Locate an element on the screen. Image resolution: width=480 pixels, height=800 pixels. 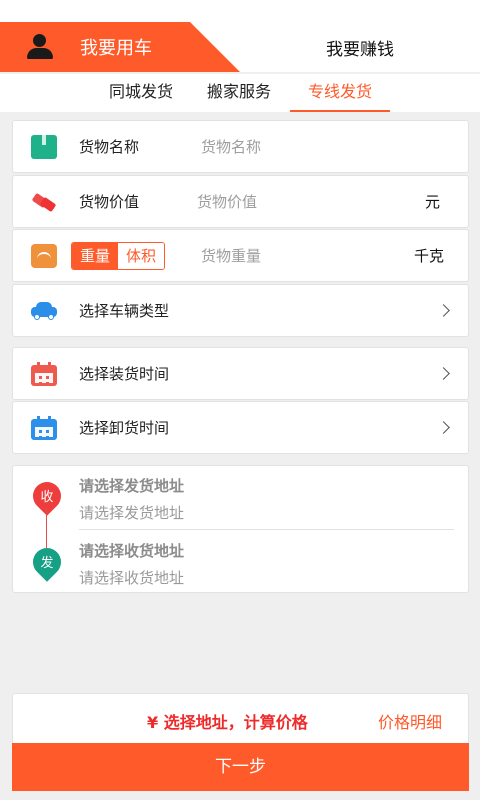
dropoff-pin-label: 发 is located at coordinates (47, 563).